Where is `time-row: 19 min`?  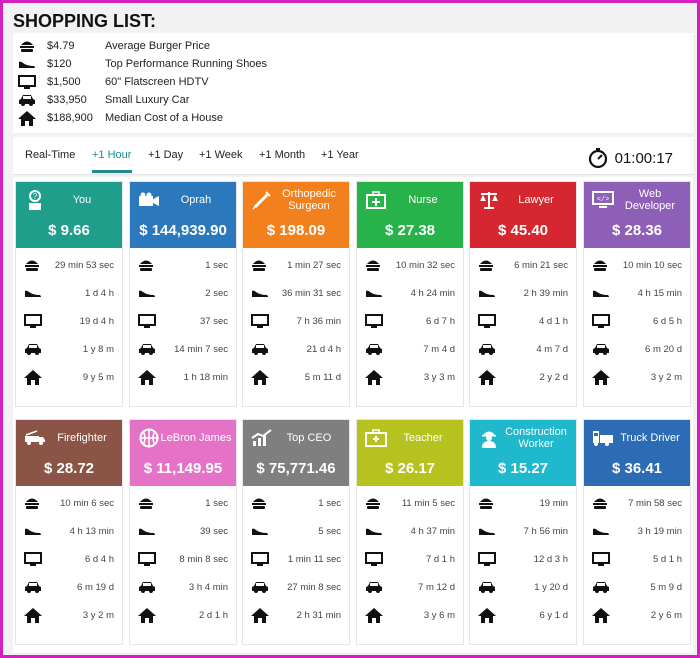
time-row: 19 min is located at coordinates (523, 503).